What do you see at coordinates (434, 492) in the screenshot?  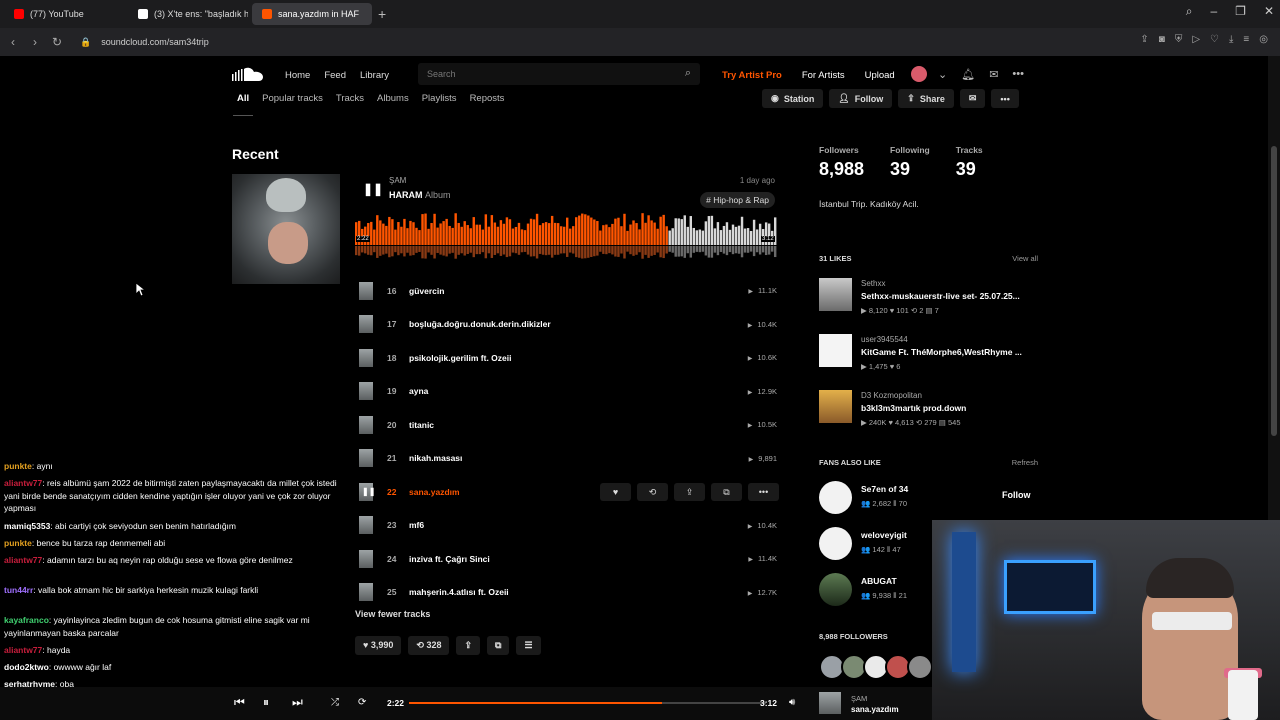 I see `track-title: sana.yazdım` at bounding box center [434, 492].